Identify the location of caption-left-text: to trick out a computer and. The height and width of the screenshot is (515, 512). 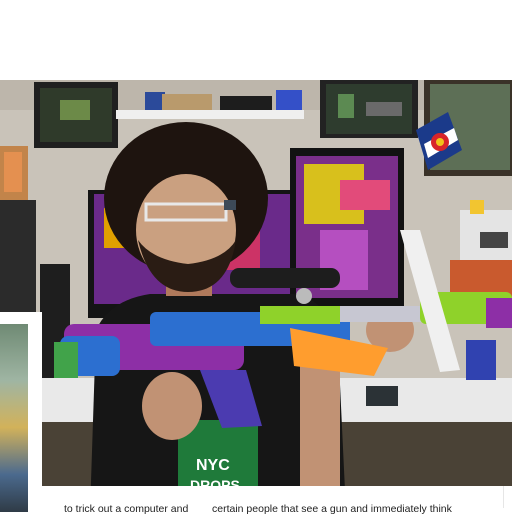
(126, 509).